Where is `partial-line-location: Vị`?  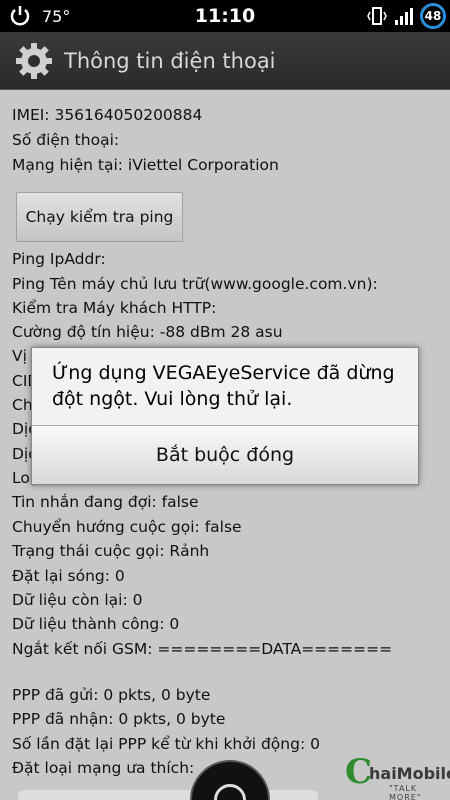 partial-line-location: Vị is located at coordinates (19, 356).